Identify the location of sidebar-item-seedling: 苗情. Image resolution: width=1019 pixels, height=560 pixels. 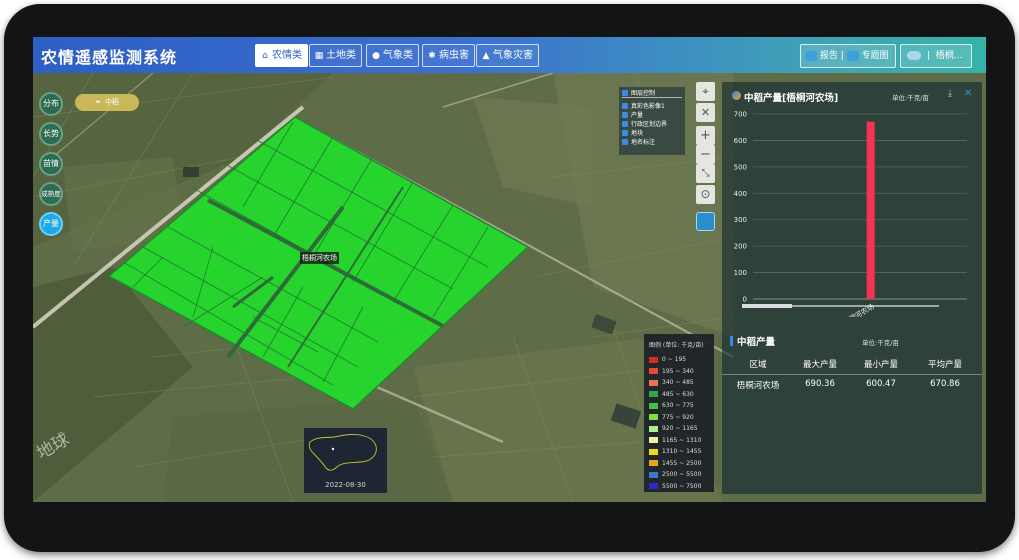
(51, 164).